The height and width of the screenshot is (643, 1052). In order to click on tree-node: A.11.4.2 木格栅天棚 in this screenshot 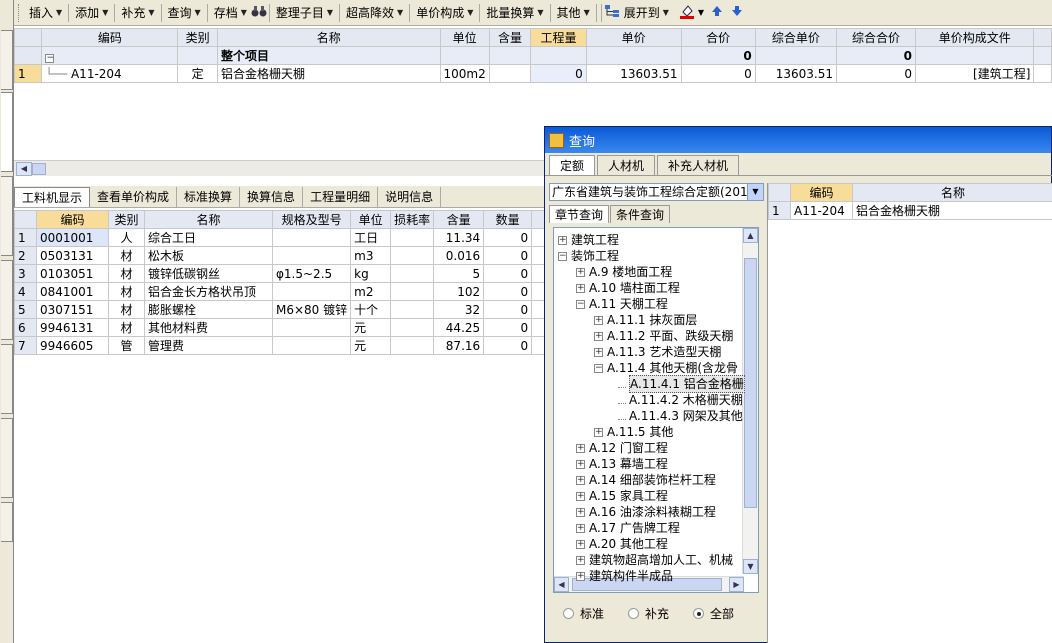, I will do `click(680, 400)`.